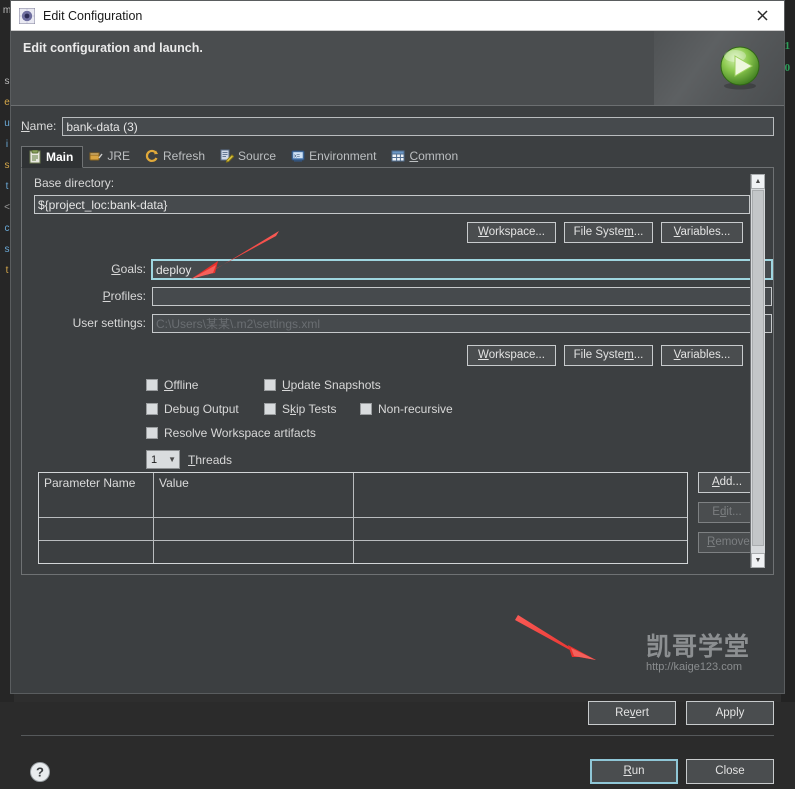 The width and height of the screenshot is (795, 789). I want to click on checkbox-non-recursive: Non-recursive, so click(406, 409).